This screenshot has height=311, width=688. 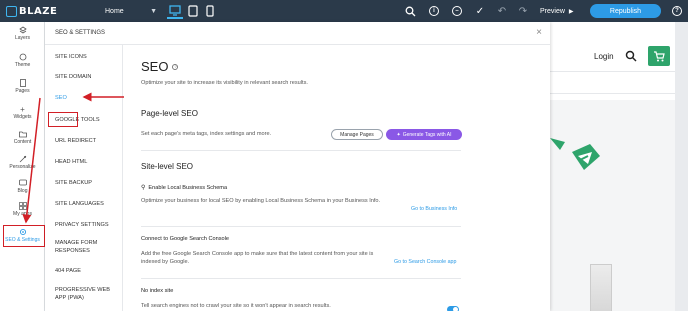 I want to click on site-search-button, so click(x=631, y=55).